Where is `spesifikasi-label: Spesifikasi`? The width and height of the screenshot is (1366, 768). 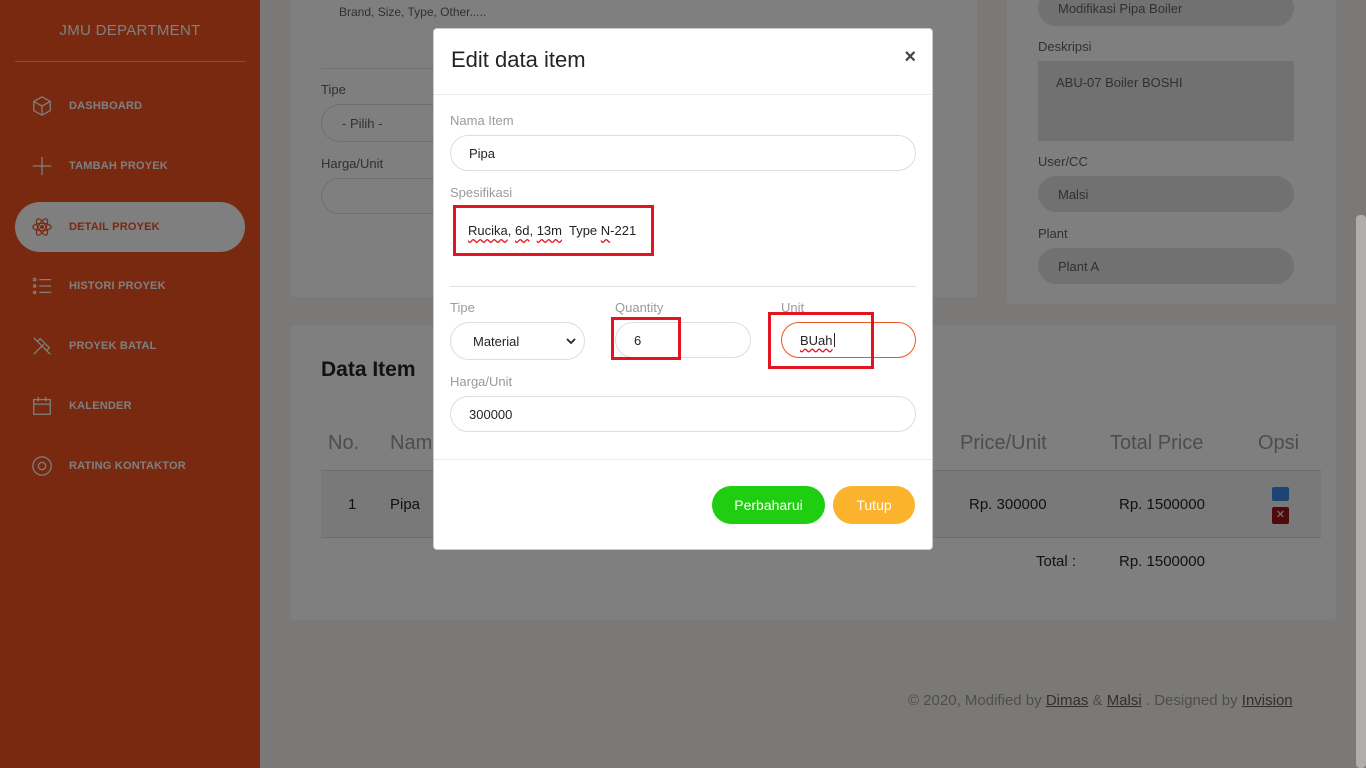
spesifikasi-label: Spesifikasi is located at coordinates (481, 192).